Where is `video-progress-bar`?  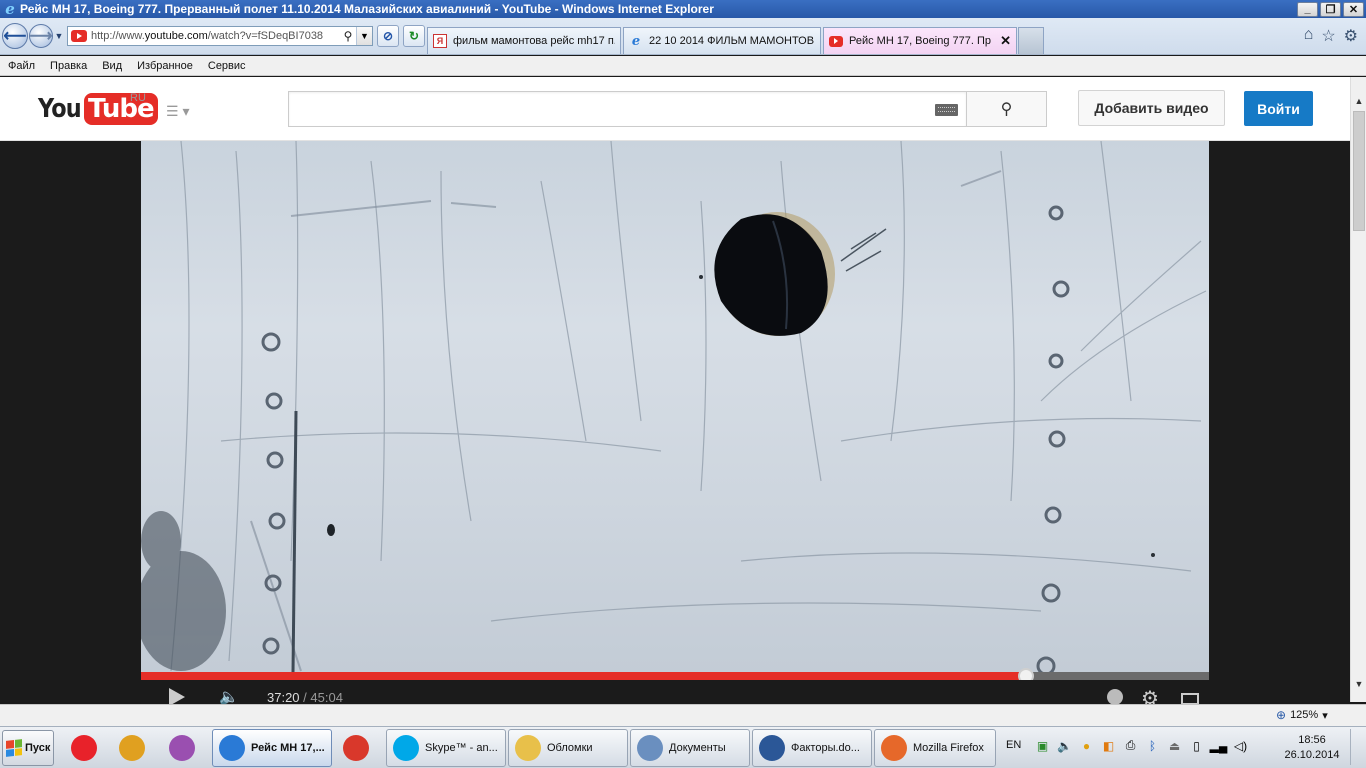
video-progress-bar is located at coordinates (675, 676).